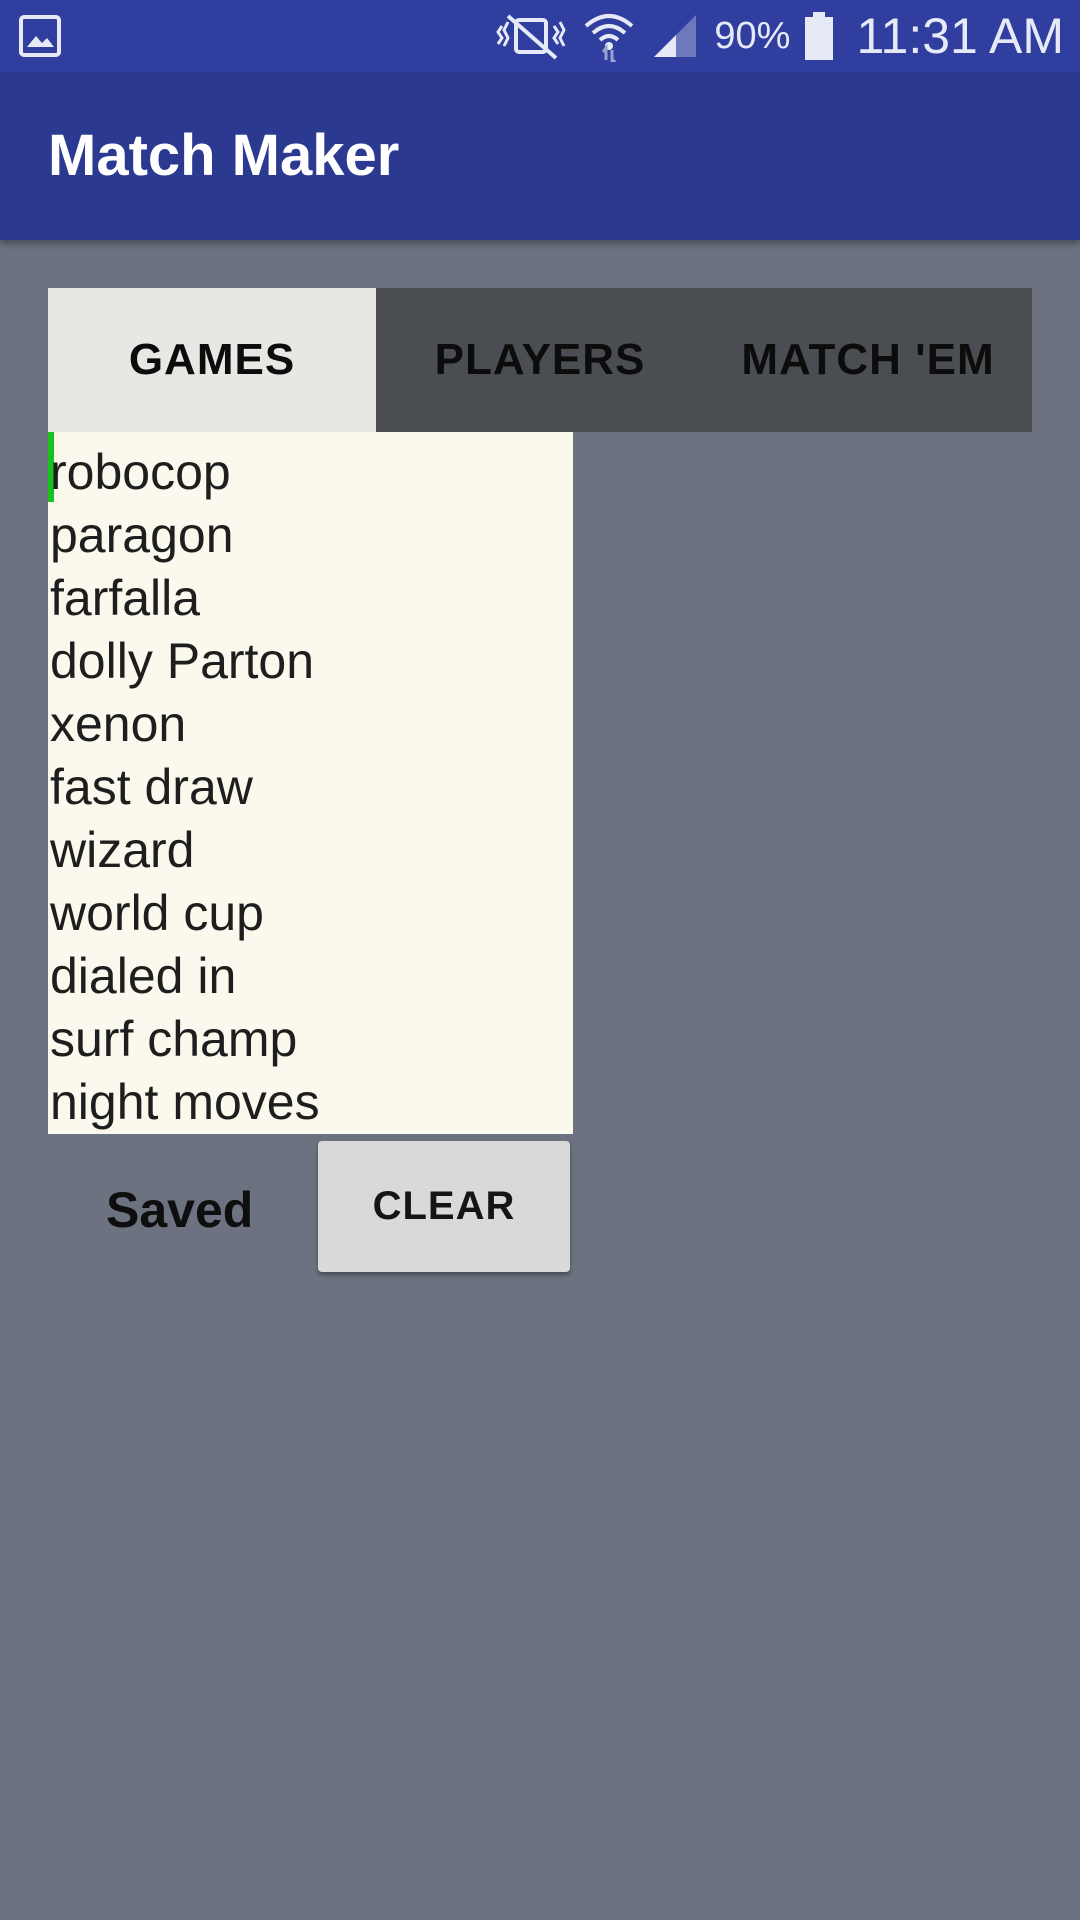  What do you see at coordinates (675, 36) in the screenshot?
I see `signal-icon` at bounding box center [675, 36].